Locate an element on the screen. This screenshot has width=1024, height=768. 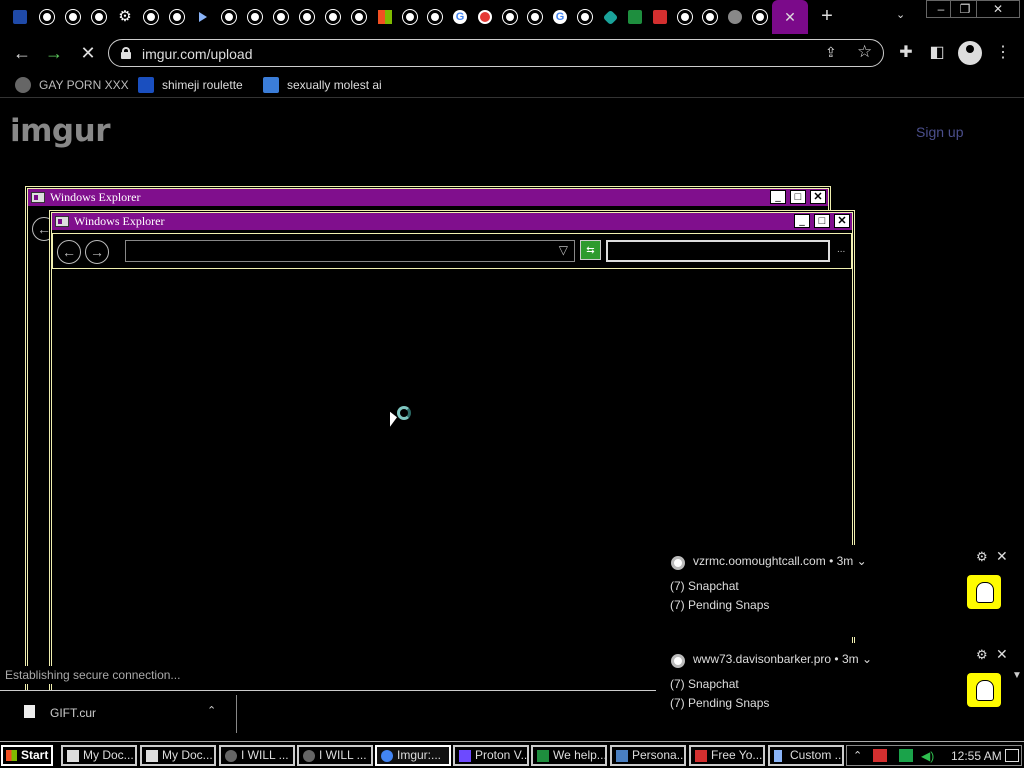
bookmark-item: GAY PORN XXX is located at coordinates (72, 85).